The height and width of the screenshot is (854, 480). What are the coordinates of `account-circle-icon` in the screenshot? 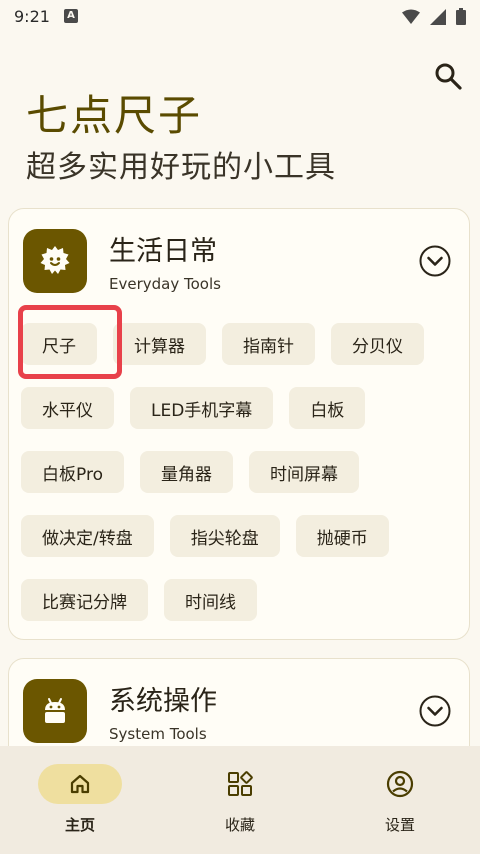 It's located at (400, 784).